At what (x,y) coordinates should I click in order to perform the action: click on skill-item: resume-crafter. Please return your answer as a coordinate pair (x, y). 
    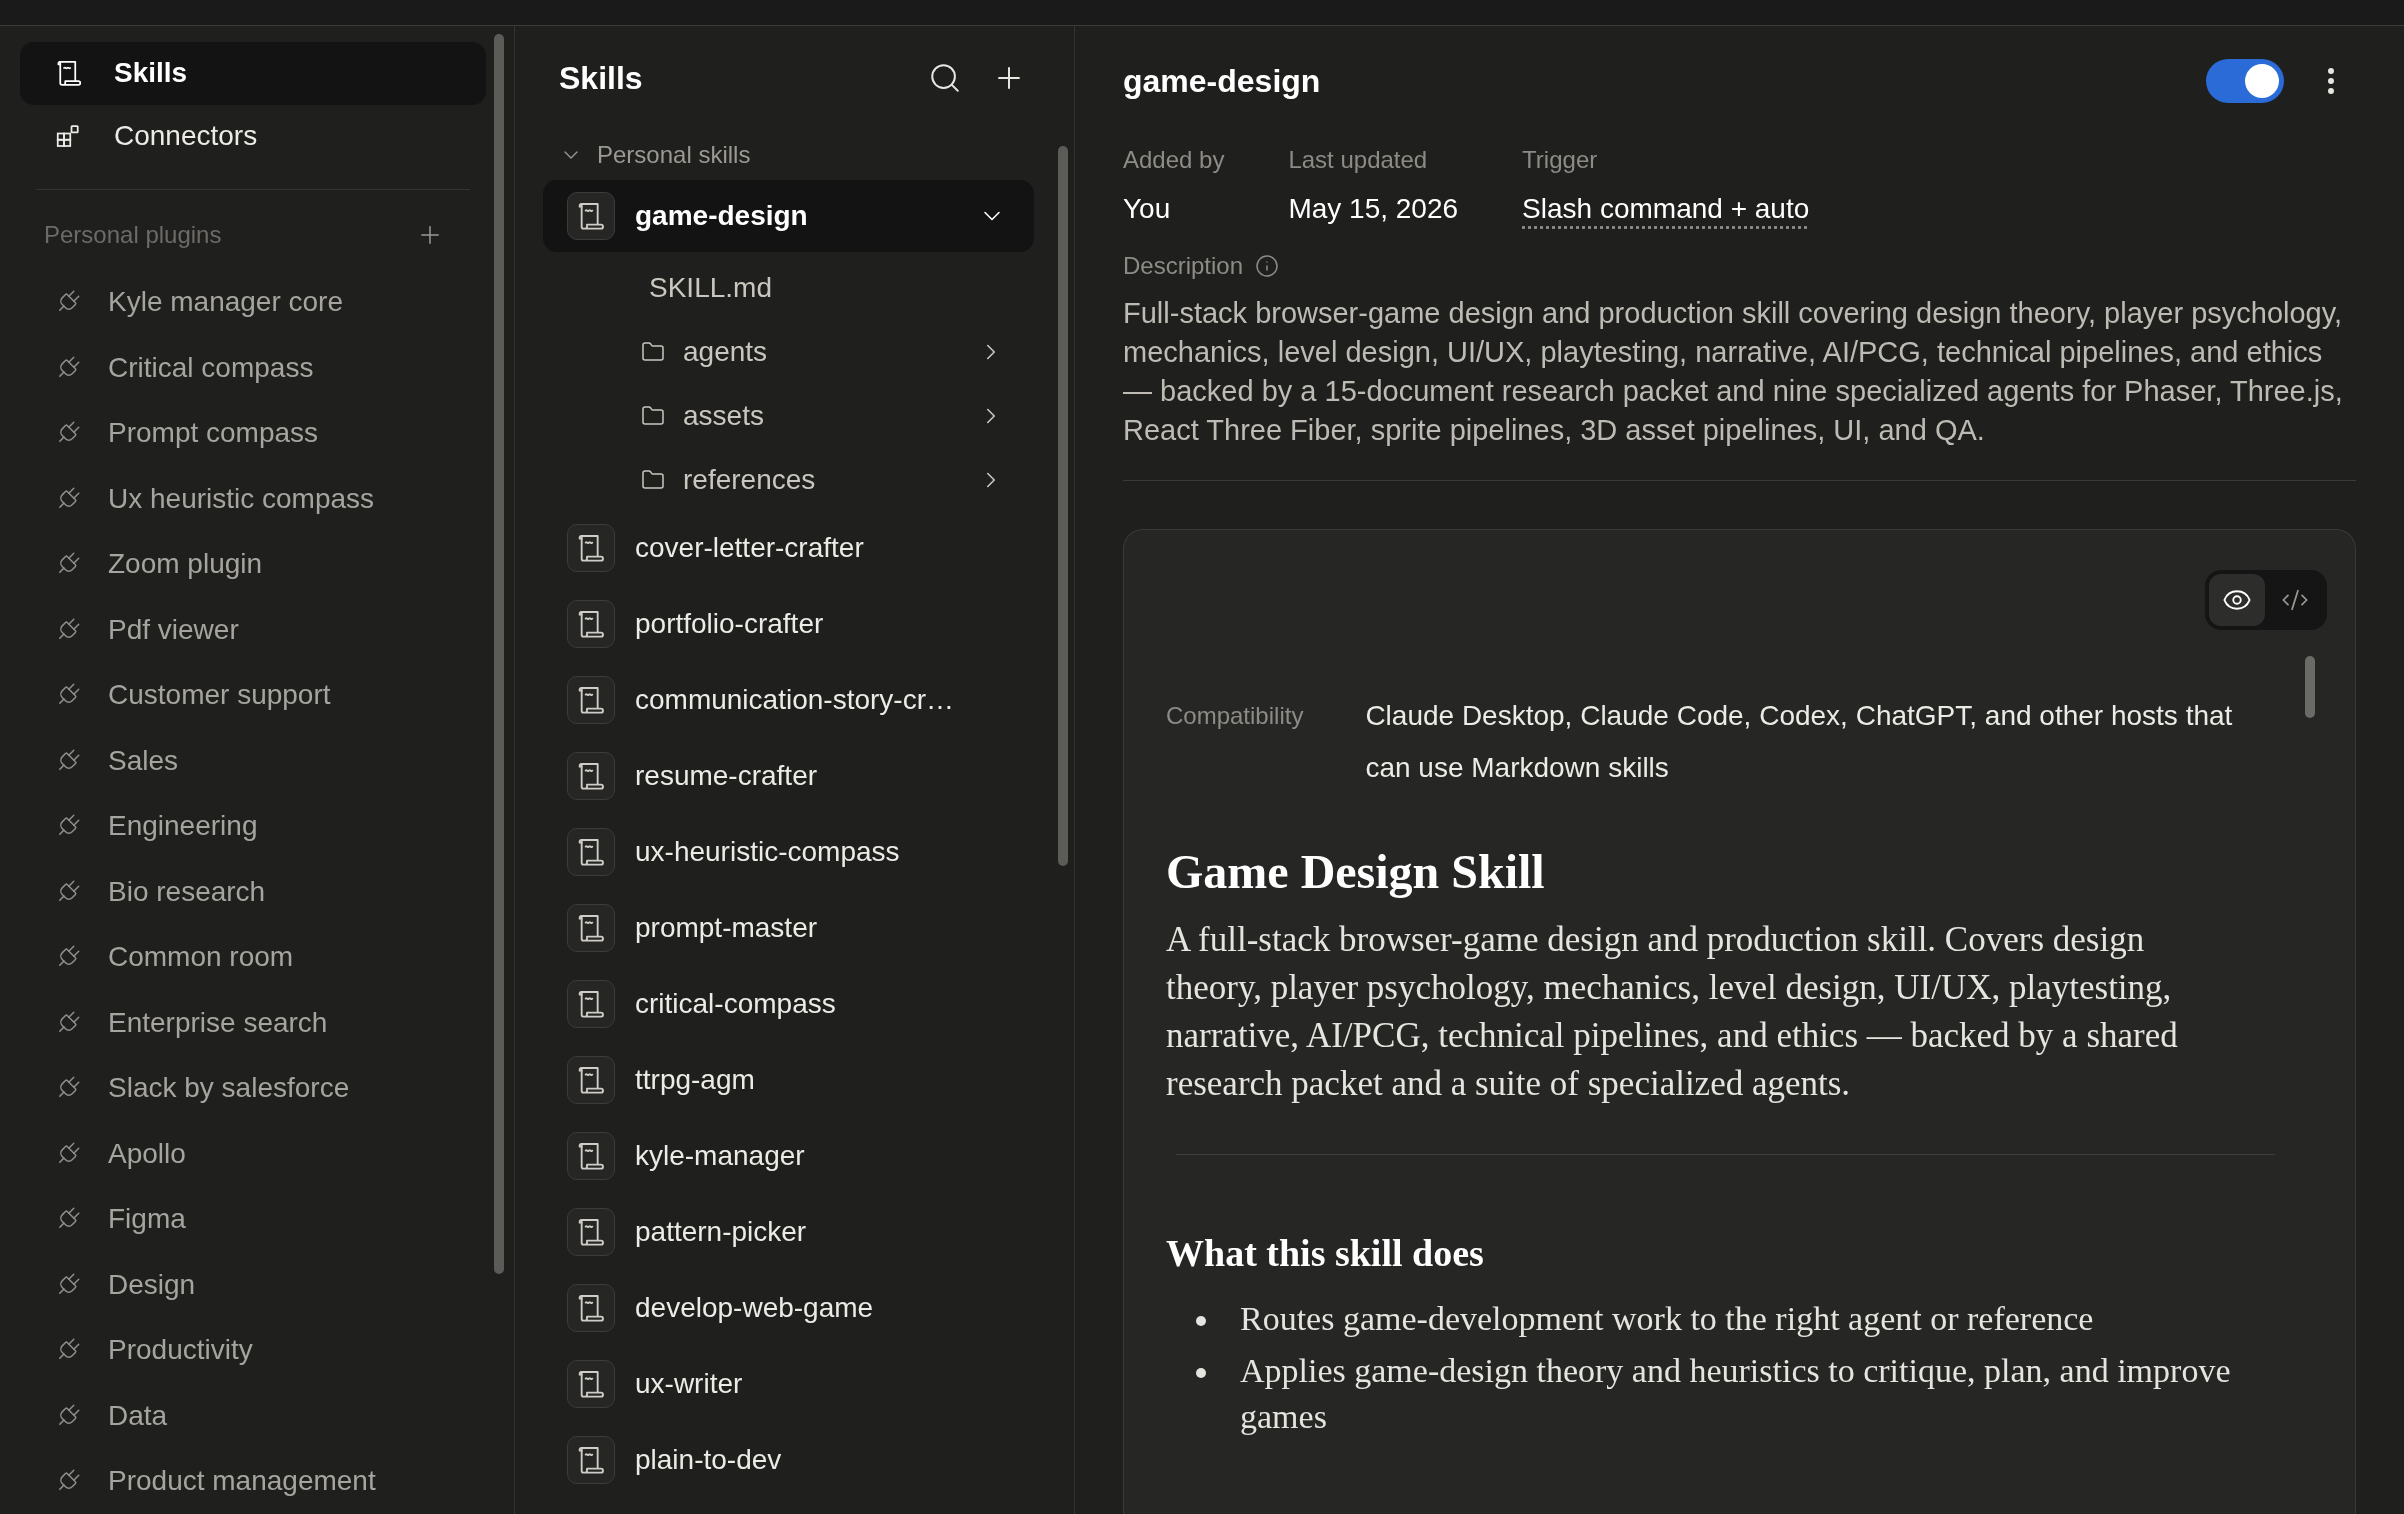
    Looking at the image, I should click on (788, 776).